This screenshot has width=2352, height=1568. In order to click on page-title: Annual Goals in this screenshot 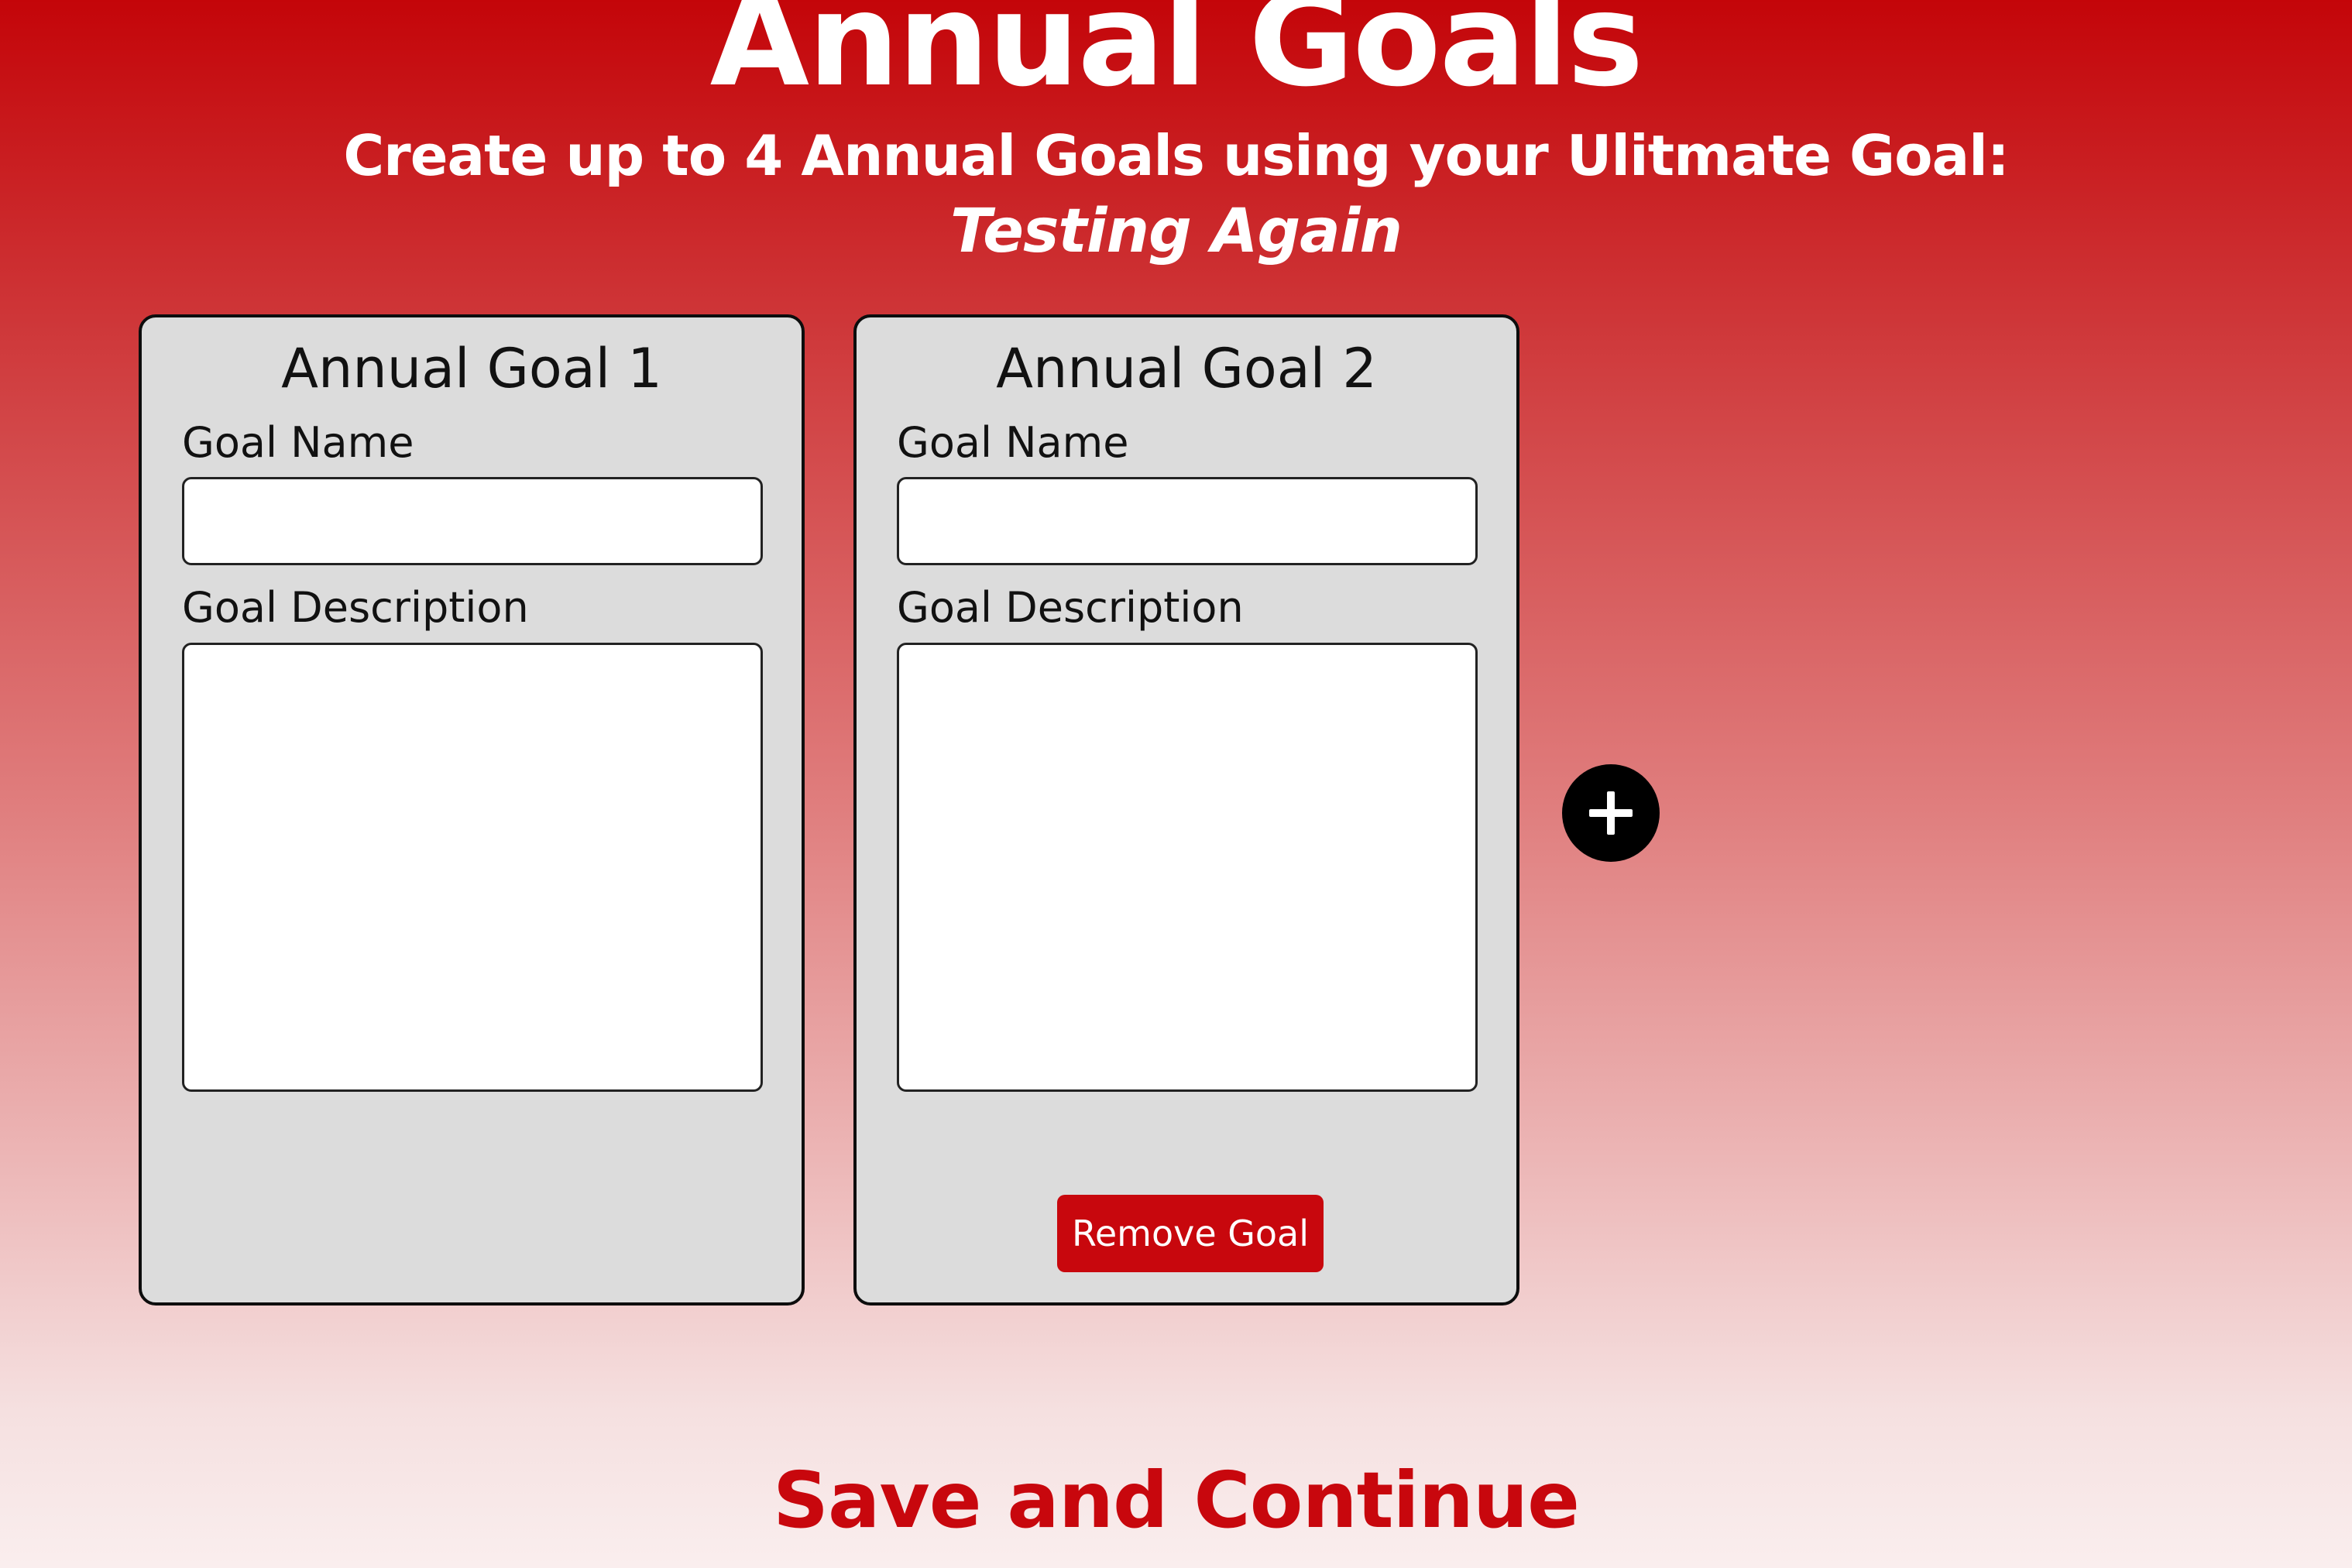, I will do `click(1176, 57)`.